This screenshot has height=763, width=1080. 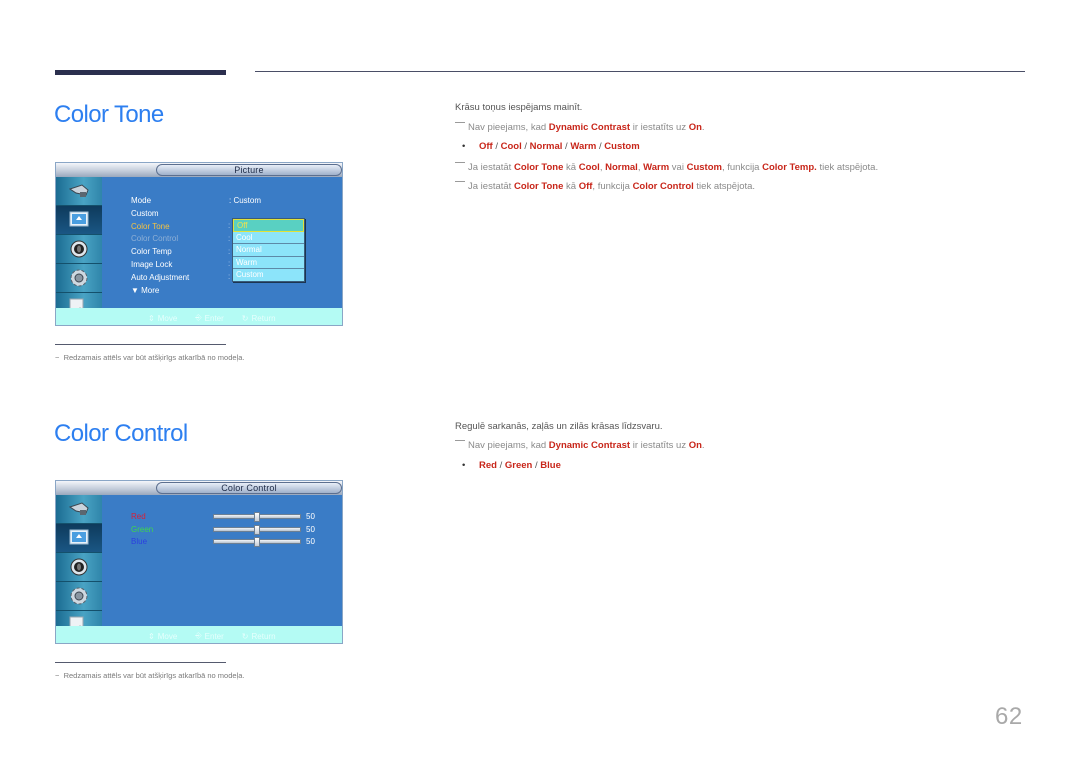 I want to click on section-title-color-tone: Color Tone, so click(x=109, y=114).